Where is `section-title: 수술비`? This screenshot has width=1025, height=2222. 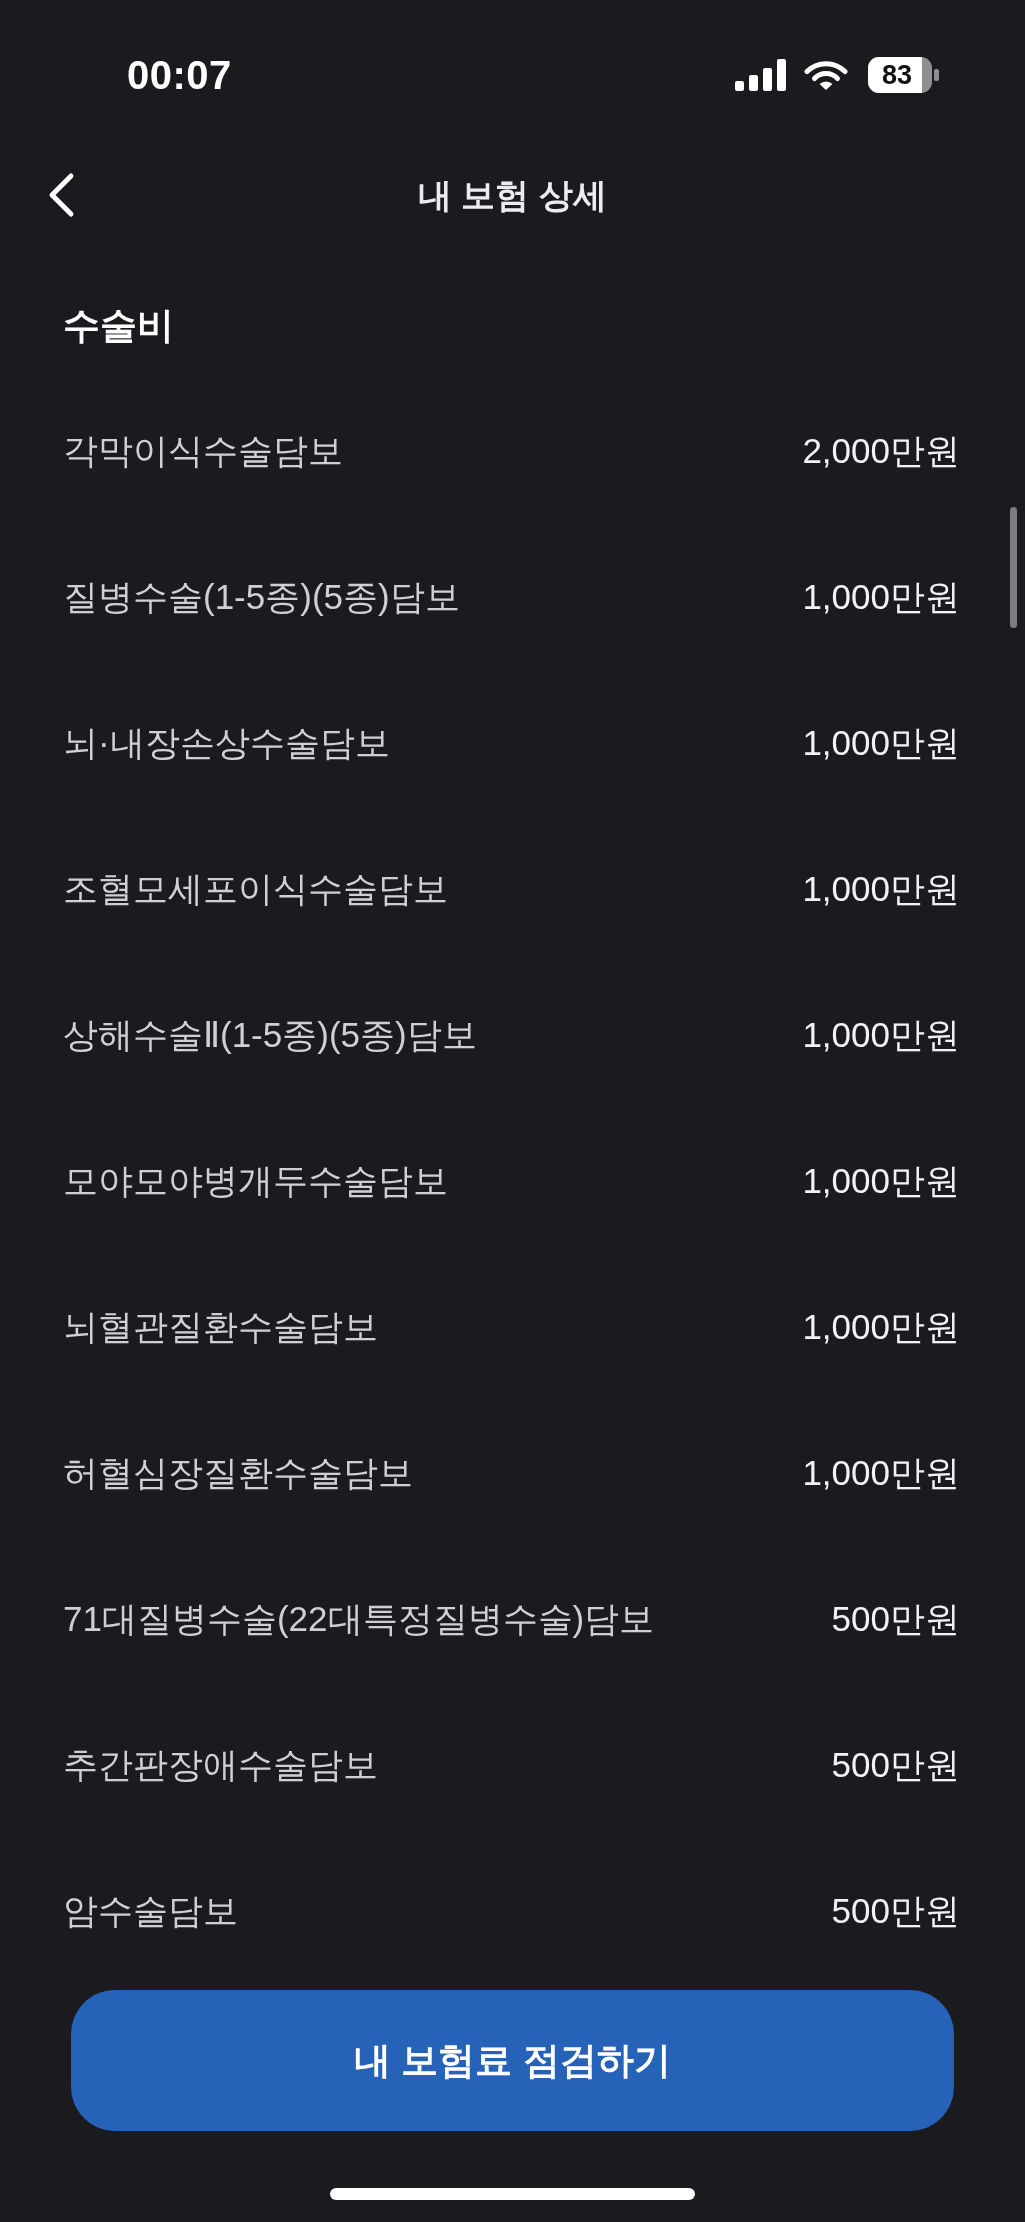 section-title: 수술비 is located at coordinates (118, 326).